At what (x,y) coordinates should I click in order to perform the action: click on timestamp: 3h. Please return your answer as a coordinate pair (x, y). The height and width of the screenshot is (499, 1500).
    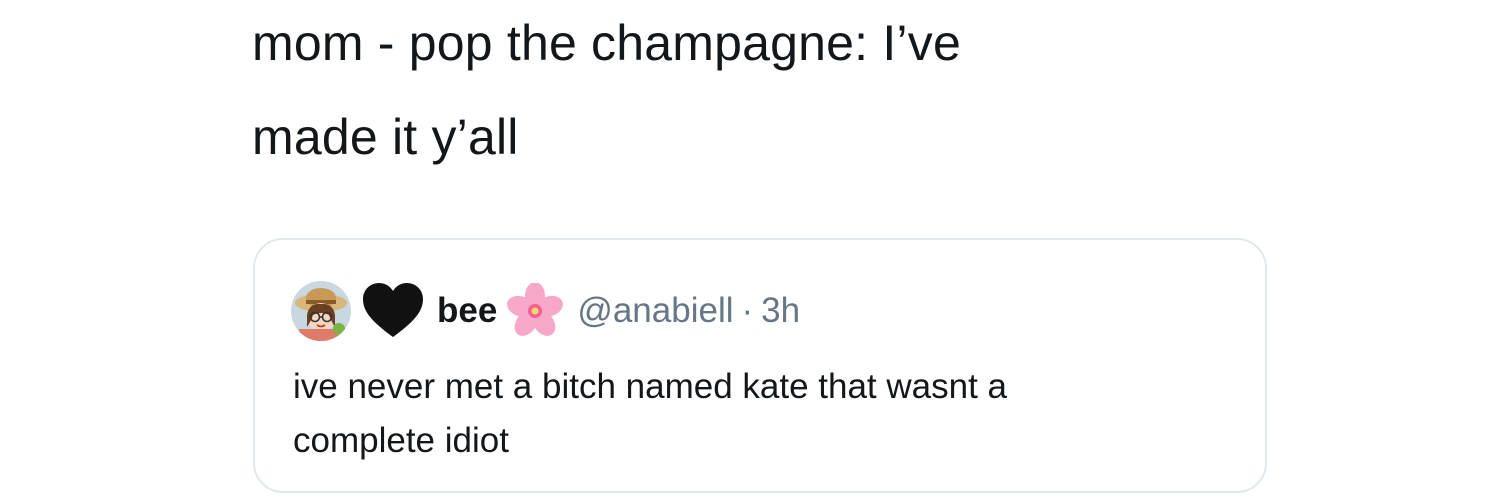
    Looking at the image, I should click on (780, 311).